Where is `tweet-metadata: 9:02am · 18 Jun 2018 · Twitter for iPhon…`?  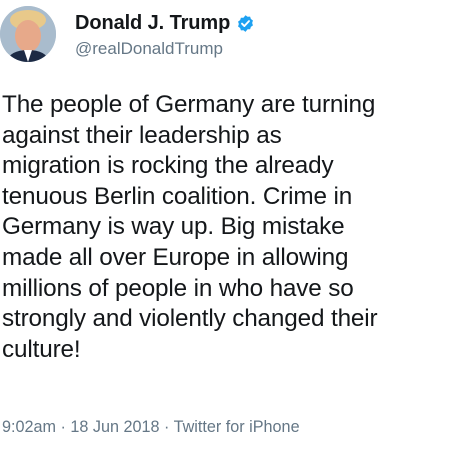 tweet-metadata: 9:02am · 18 Jun 2018 · Twitter for iPhon… is located at coordinates (151, 427).